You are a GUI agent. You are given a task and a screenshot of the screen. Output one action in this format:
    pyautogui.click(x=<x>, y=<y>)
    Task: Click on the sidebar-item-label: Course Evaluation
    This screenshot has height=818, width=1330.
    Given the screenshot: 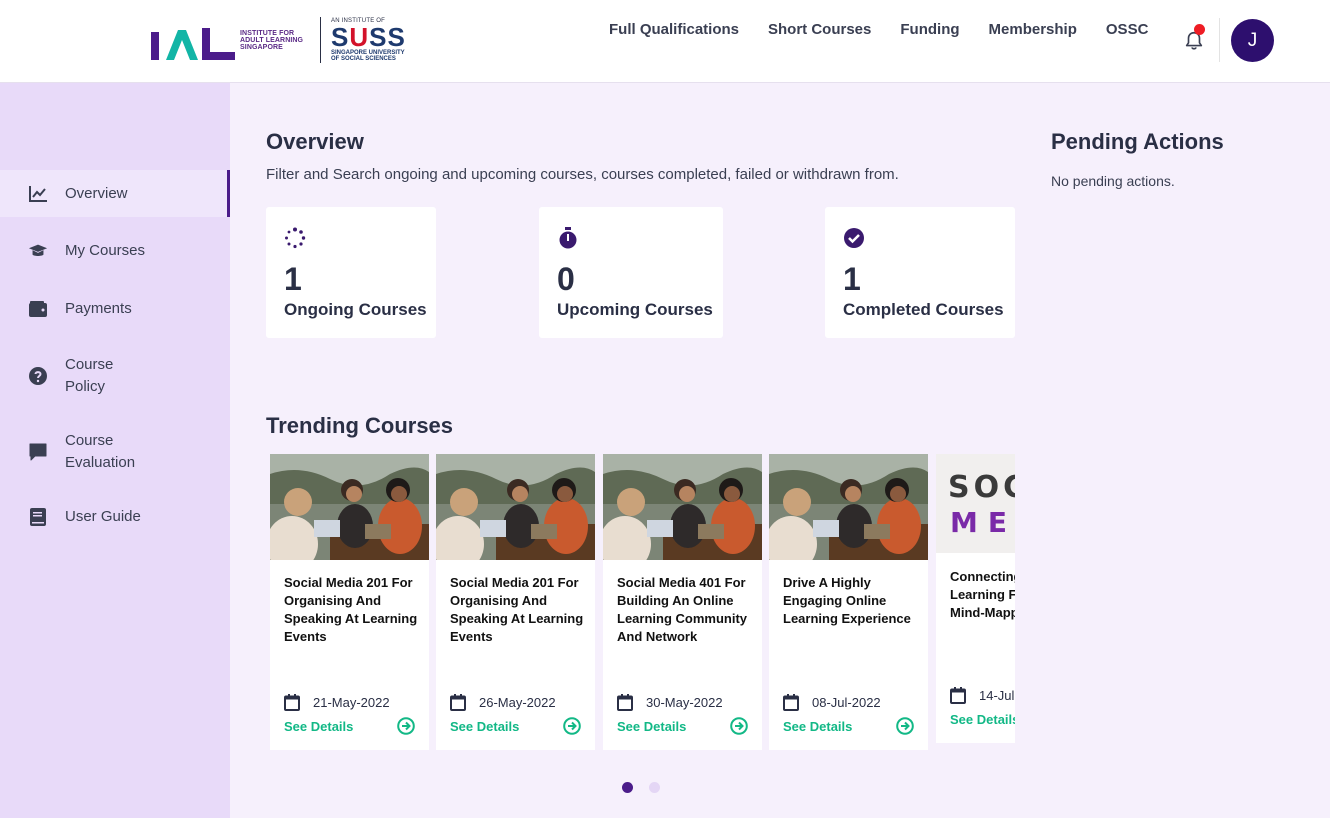 What is the action you would take?
    pyautogui.click(x=100, y=451)
    